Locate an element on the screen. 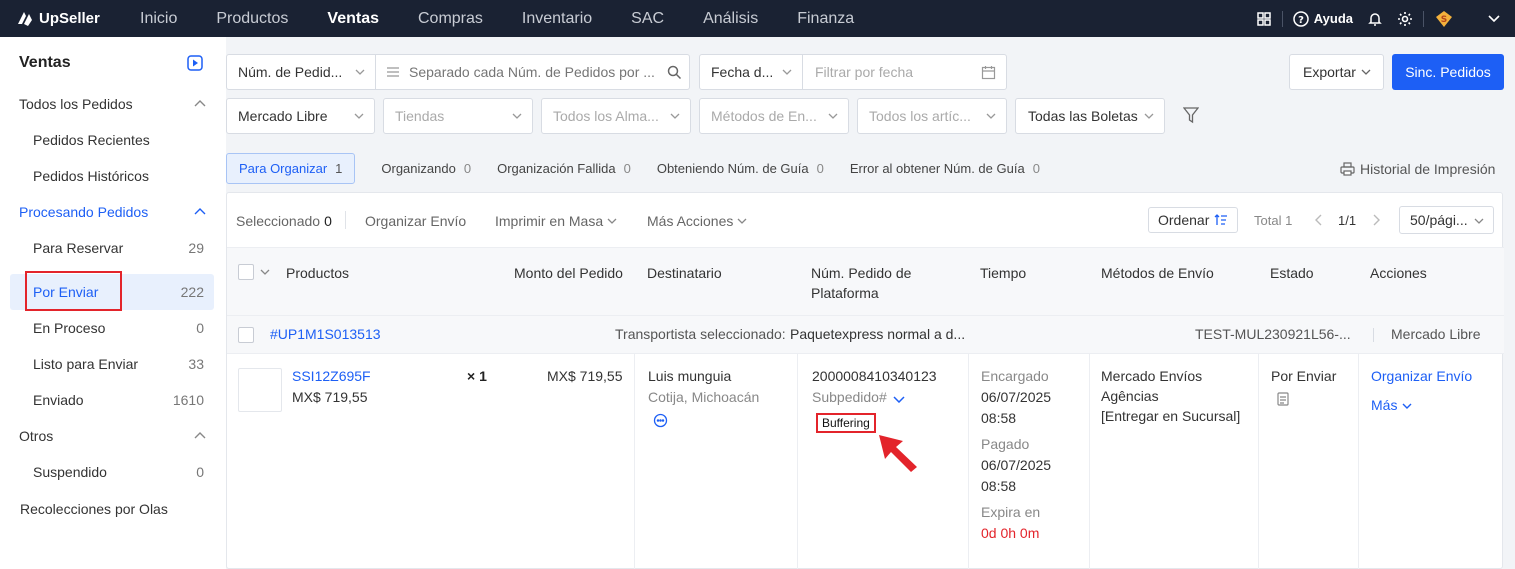 The width and height of the screenshot is (1515, 569). tab-organizando: Organizando 0 is located at coordinates (426, 168).